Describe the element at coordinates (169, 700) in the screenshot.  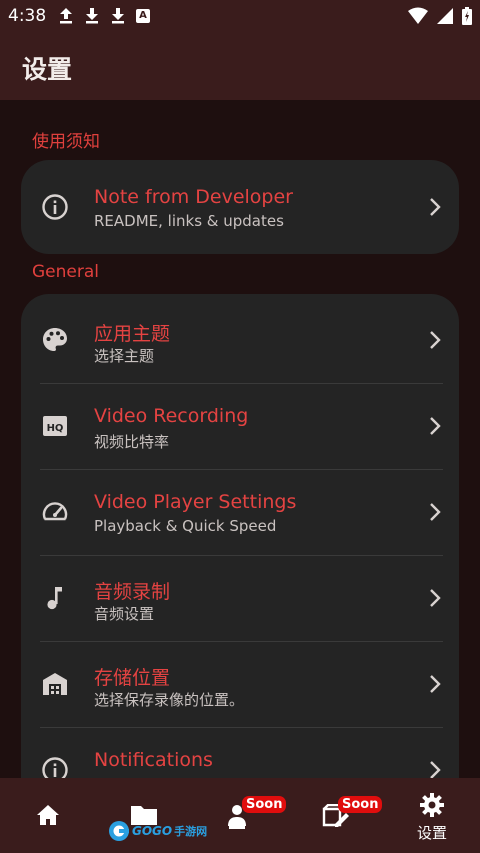
I see `row-subtitle: 选择保存录像的位置。` at that location.